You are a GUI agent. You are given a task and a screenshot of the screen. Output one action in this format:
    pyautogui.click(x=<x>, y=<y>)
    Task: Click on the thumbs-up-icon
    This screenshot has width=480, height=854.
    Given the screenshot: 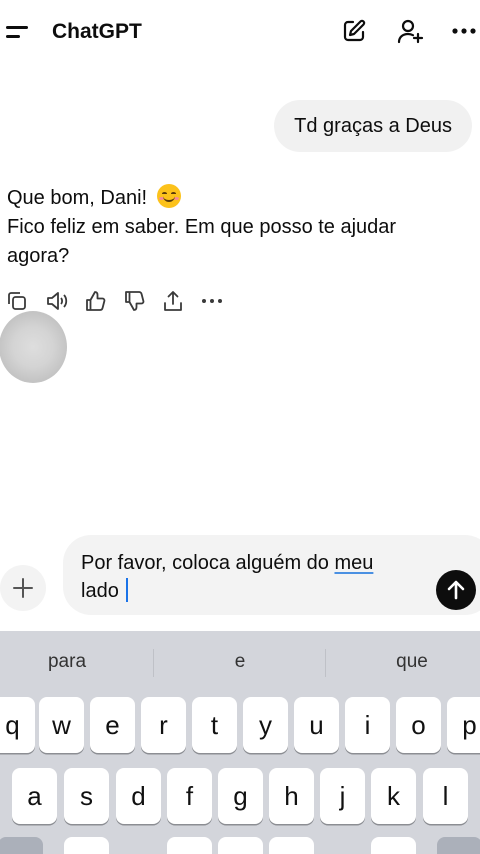 What is the action you would take?
    pyautogui.click(x=103, y=301)
    